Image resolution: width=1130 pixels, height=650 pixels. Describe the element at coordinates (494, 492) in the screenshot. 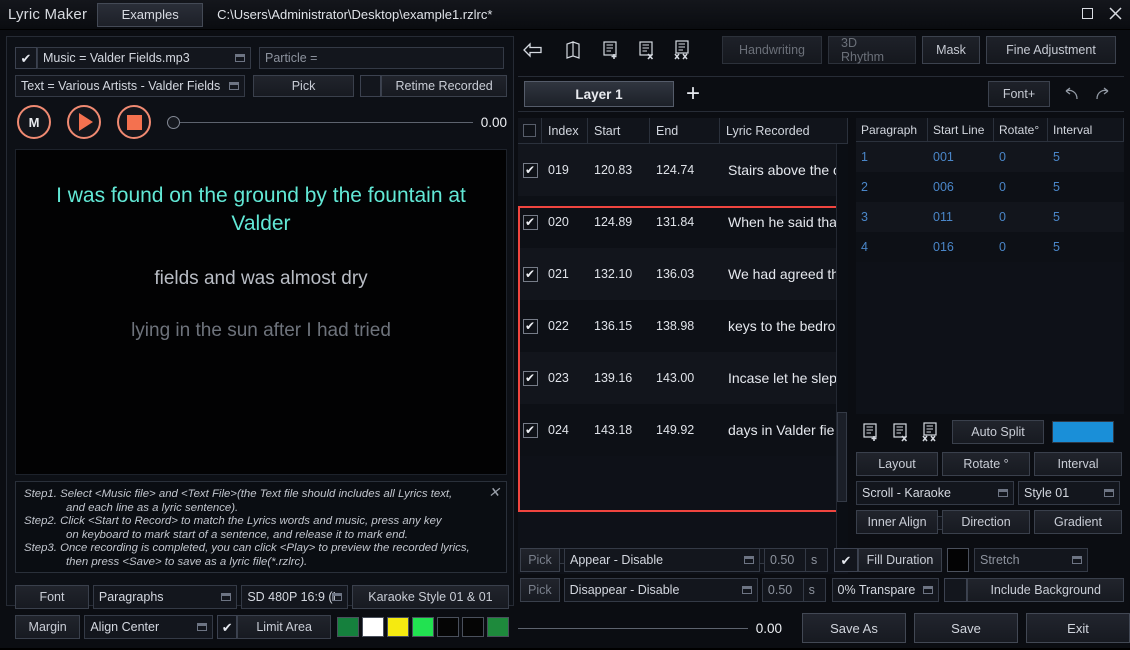

I see `close-instructions-icon: ✕` at that location.